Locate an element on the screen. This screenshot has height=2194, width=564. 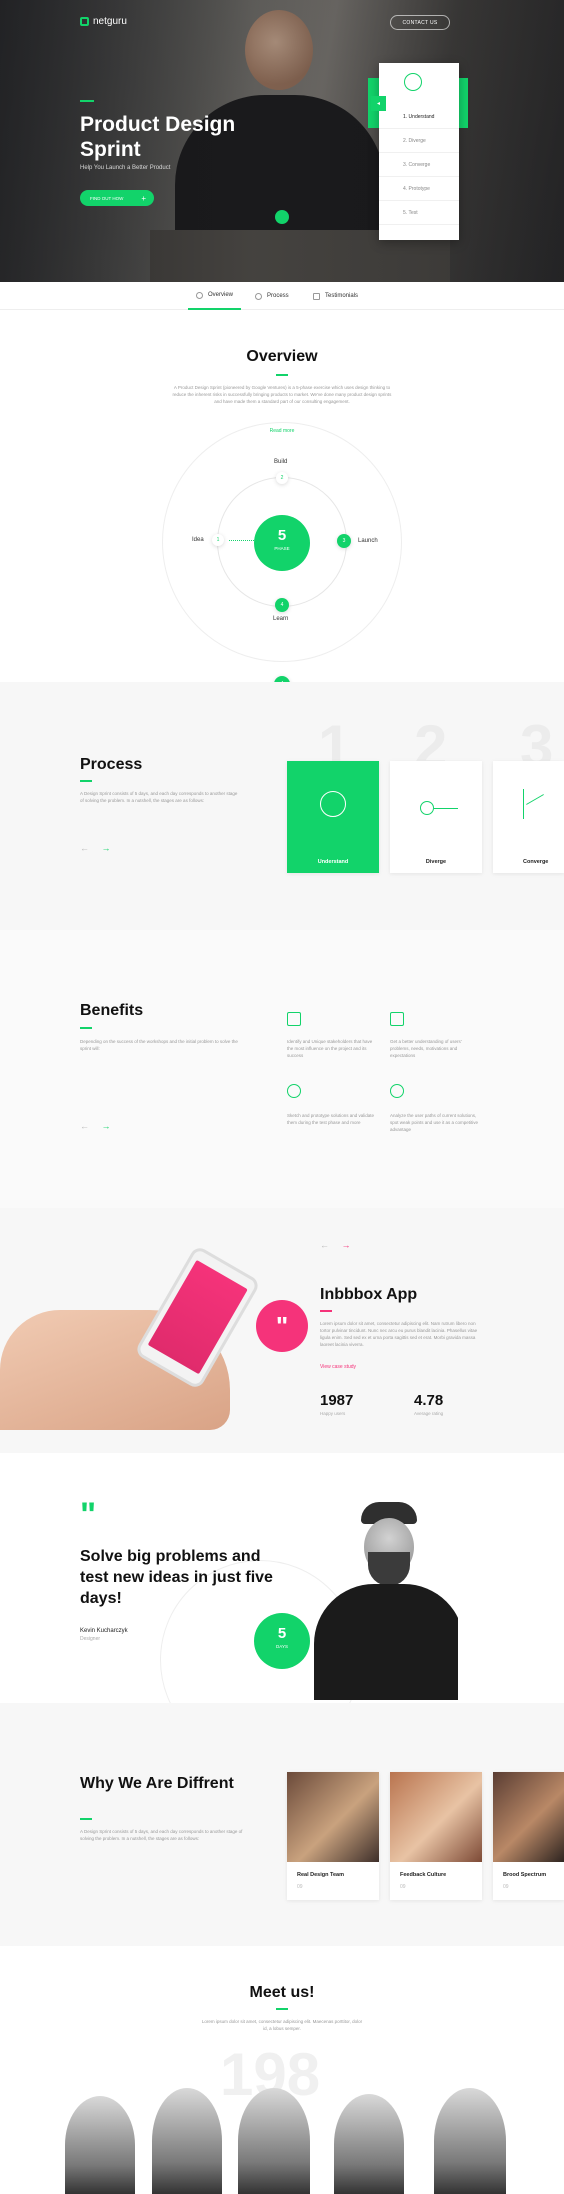
meet-title: Meet us! is located at coordinates (282, 1992).